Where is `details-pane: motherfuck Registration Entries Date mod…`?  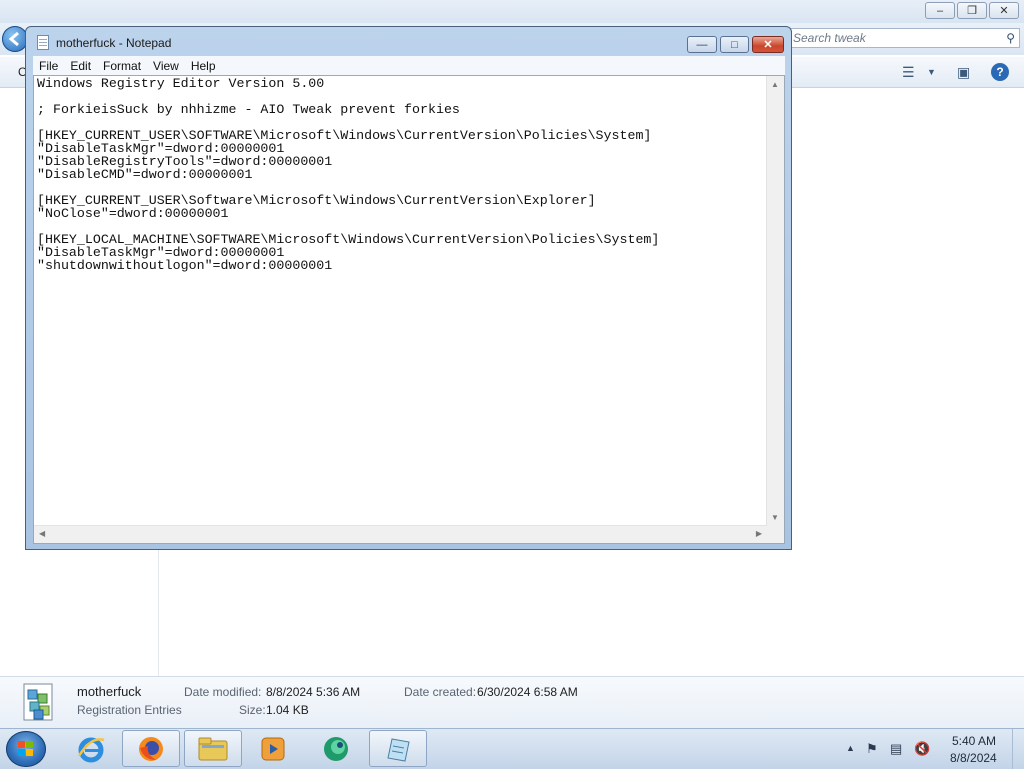
details-pane: motherfuck Registration Entries Date mod… is located at coordinates (512, 702).